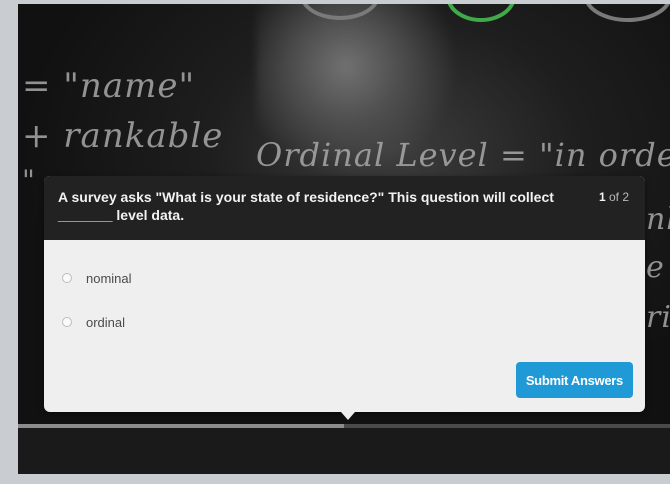 The width and height of the screenshot is (670, 484). What do you see at coordinates (109, 278) in the screenshot?
I see `option-label: nominal` at bounding box center [109, 278].